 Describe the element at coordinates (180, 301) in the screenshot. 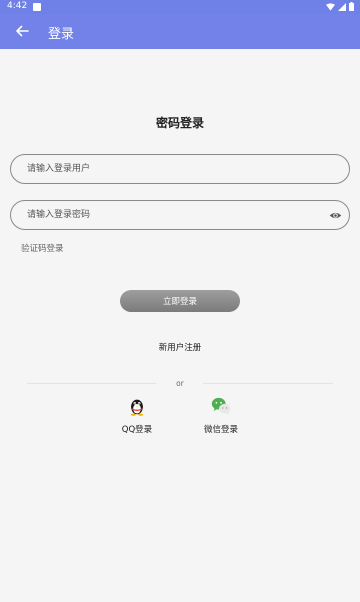

I see `login-button: 立即登录` at that location.